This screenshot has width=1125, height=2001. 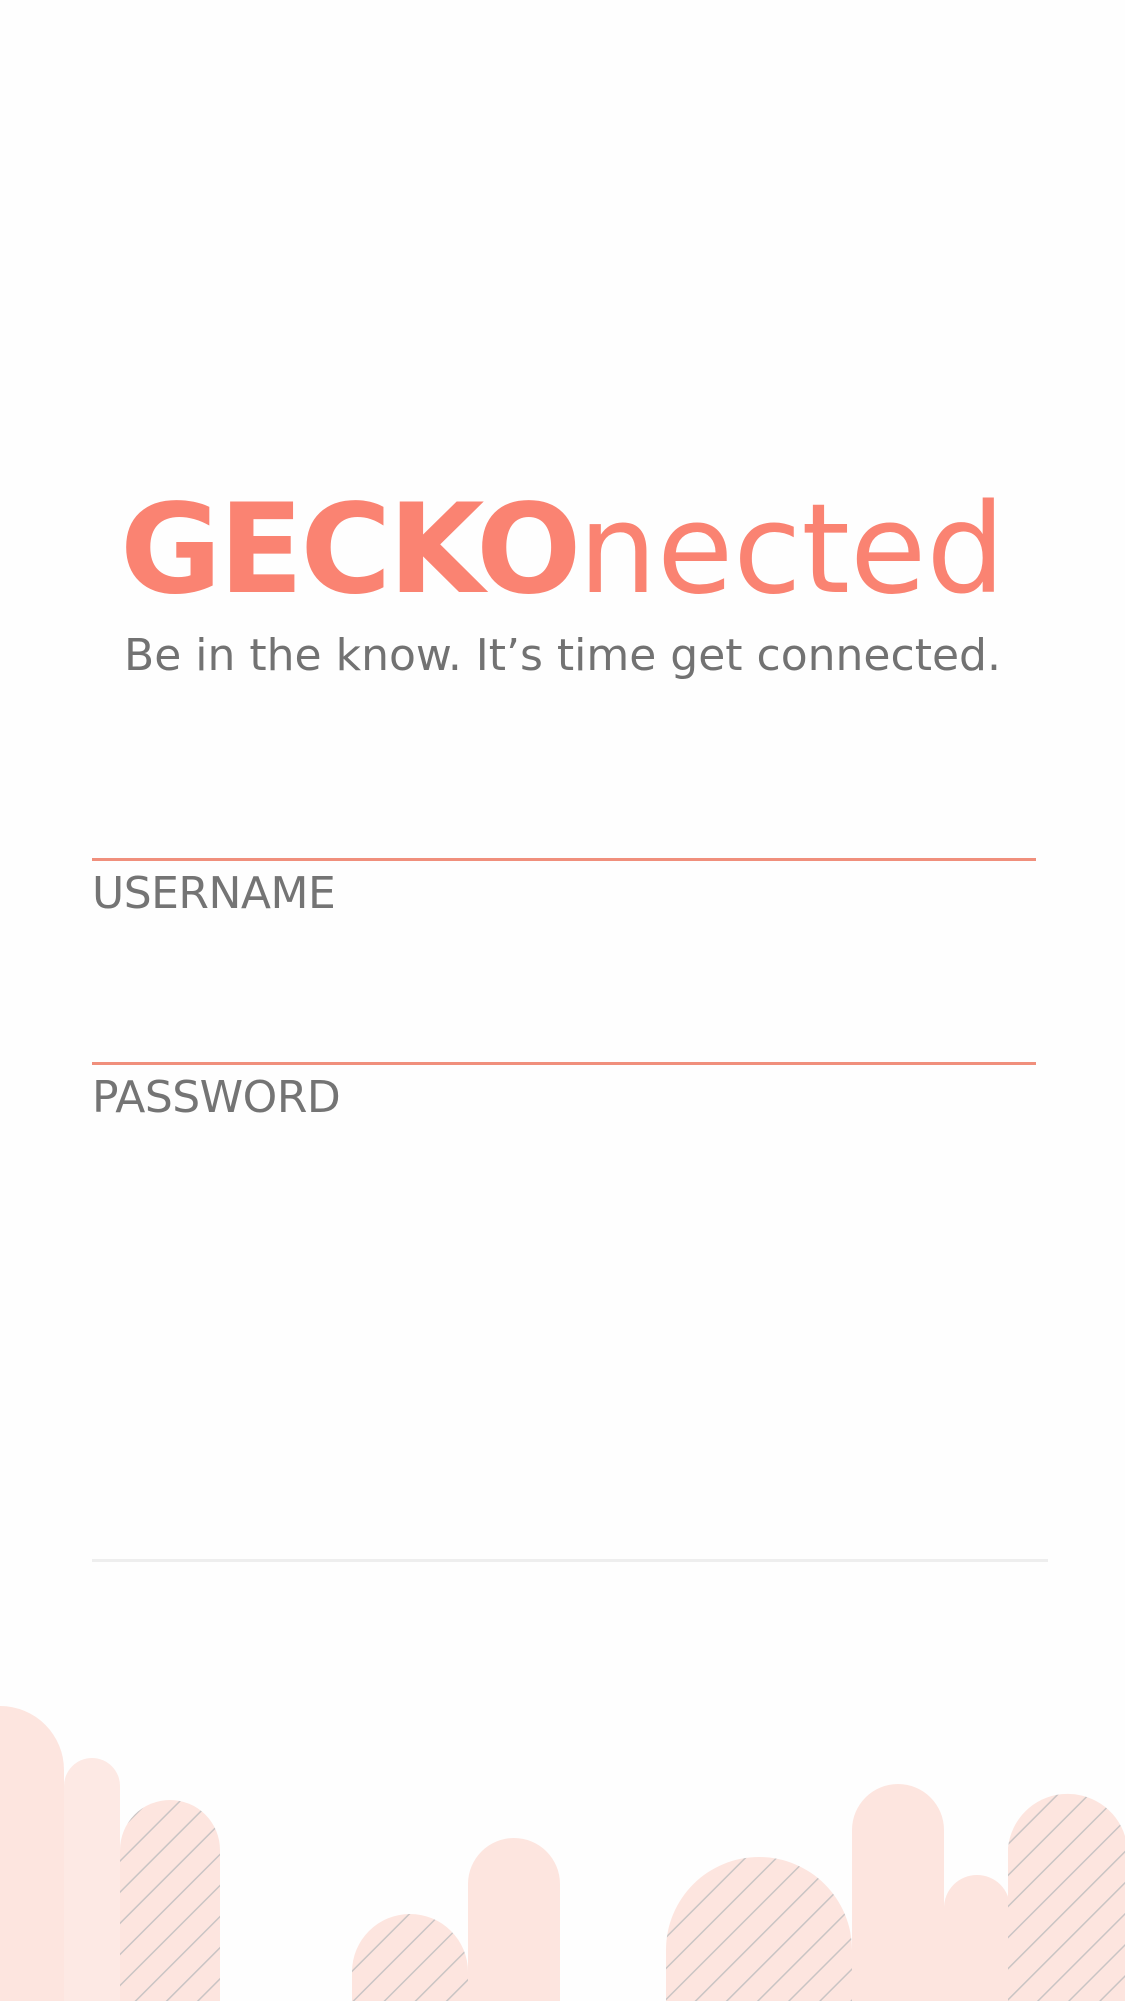 I want to click on username-input, so click(x=566, y=817).